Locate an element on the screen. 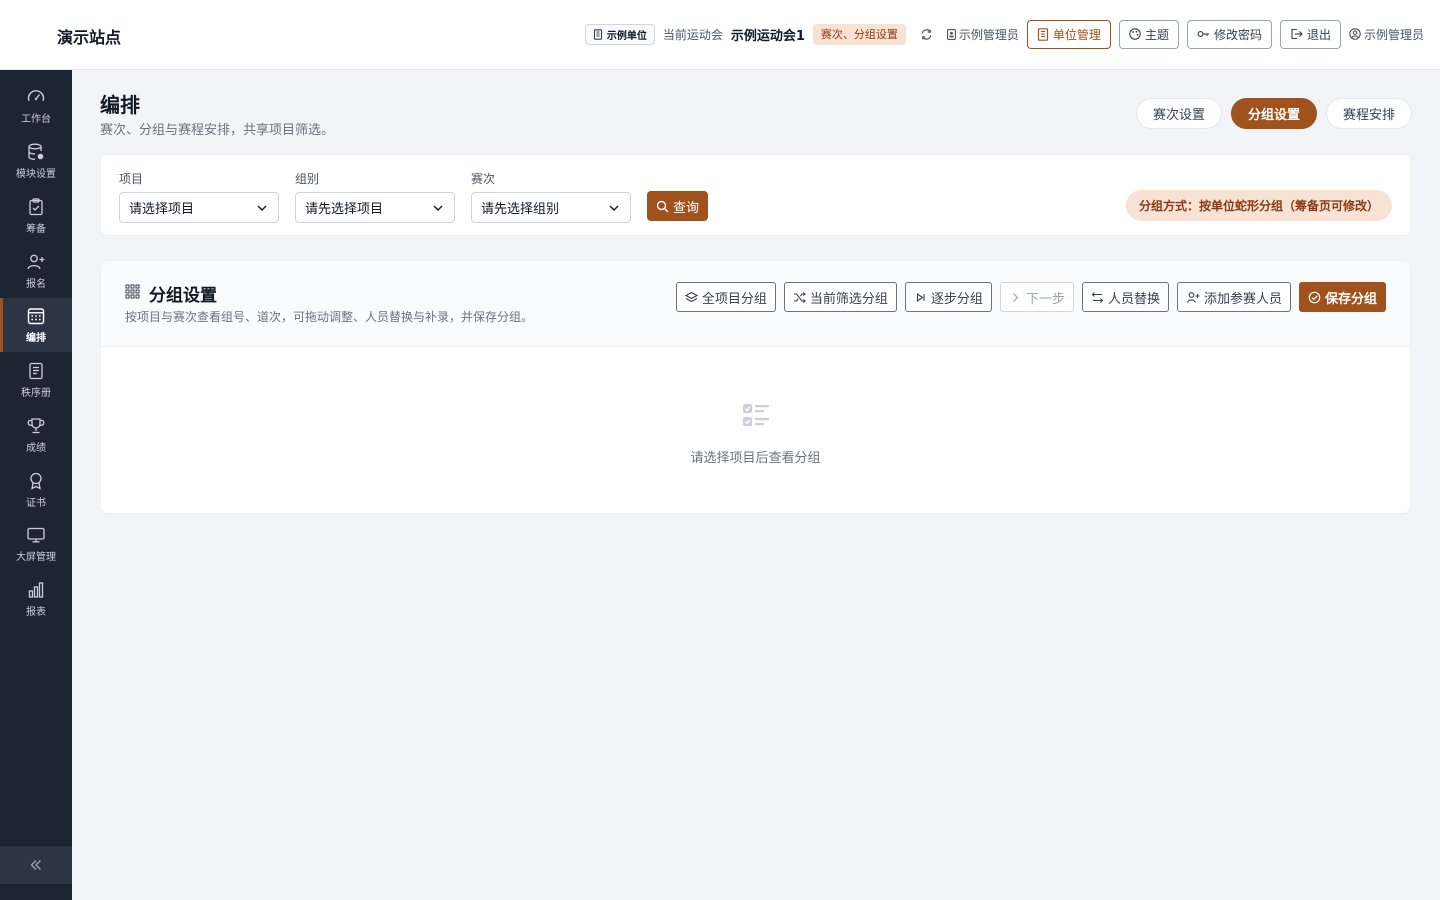  step-group-button: 逐步分组 is located at coordinates (948, 297).